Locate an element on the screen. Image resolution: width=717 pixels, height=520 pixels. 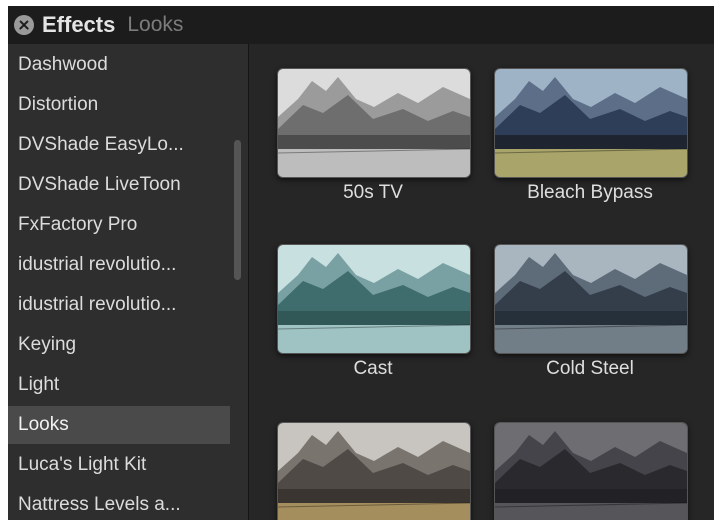
effect-label: Cold Steel is located at coordinates (590, 368).